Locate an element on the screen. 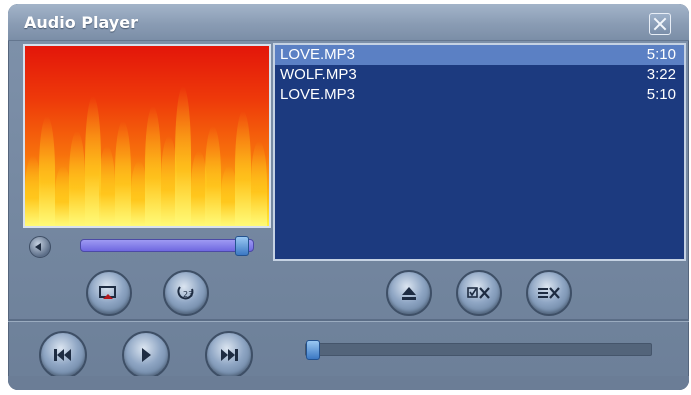 The width and height of the screenshot is (691, 395). playlist-row: WOLF.MP3 3:22 is located at coordinates (479, 75).